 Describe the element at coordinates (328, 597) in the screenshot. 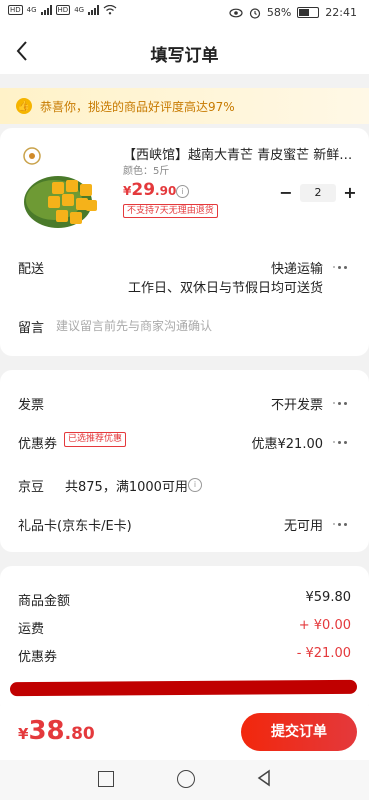

I see `goods-amount-value: ¥59.80` at that location.